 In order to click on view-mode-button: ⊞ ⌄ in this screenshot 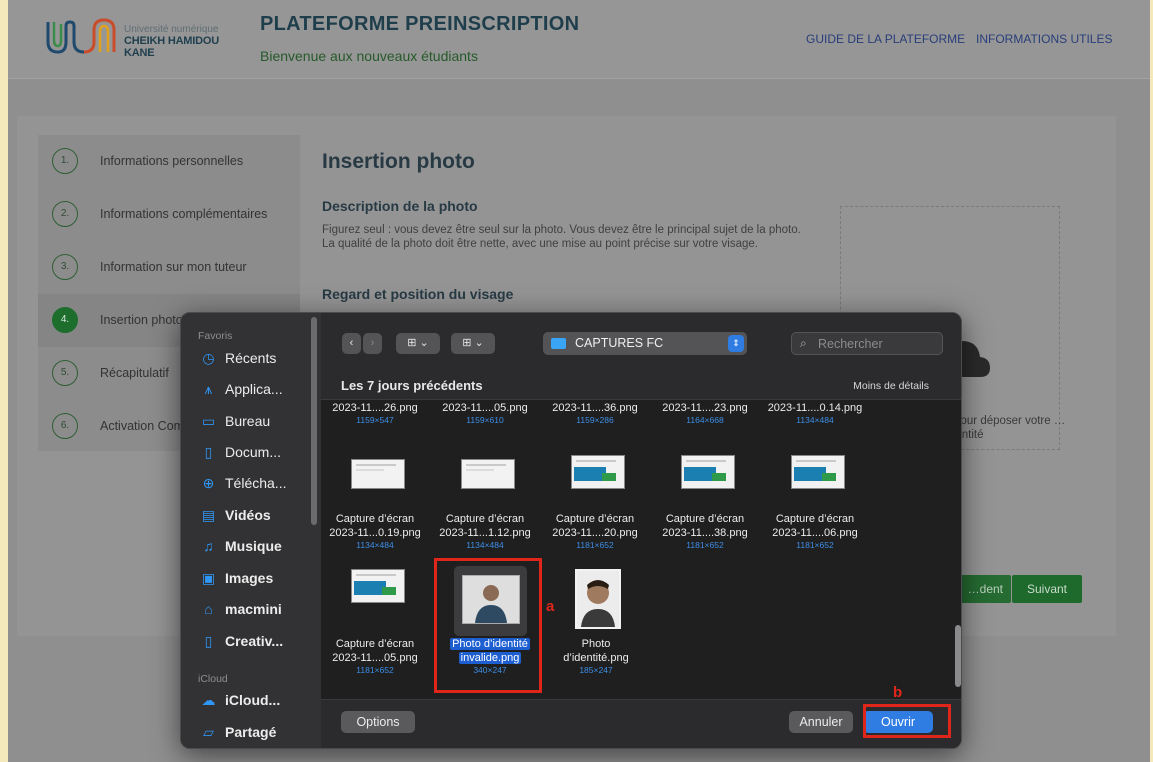, I will do `click(418, 343)`.